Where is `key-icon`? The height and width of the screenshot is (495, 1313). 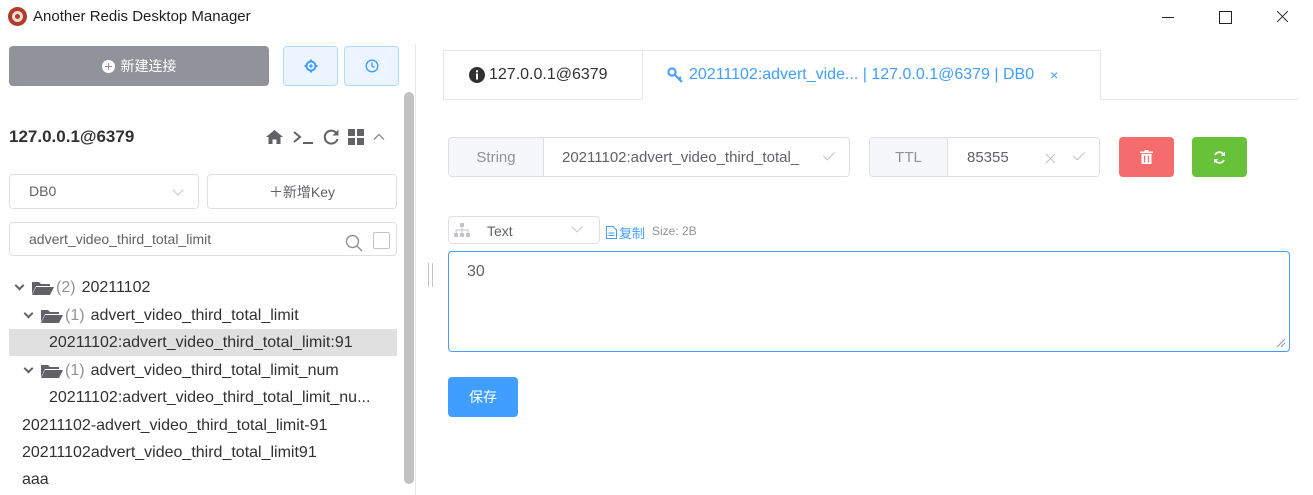 key-icon is located at coordinates (675, 75).